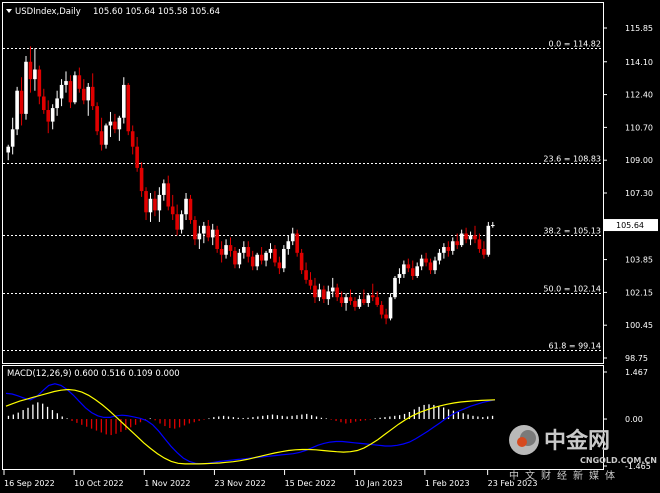  What do you see at coordinates (634, 419) in the screenshot?
I see `macd-tick-label: 0.00` at bounding box center [634, 419].